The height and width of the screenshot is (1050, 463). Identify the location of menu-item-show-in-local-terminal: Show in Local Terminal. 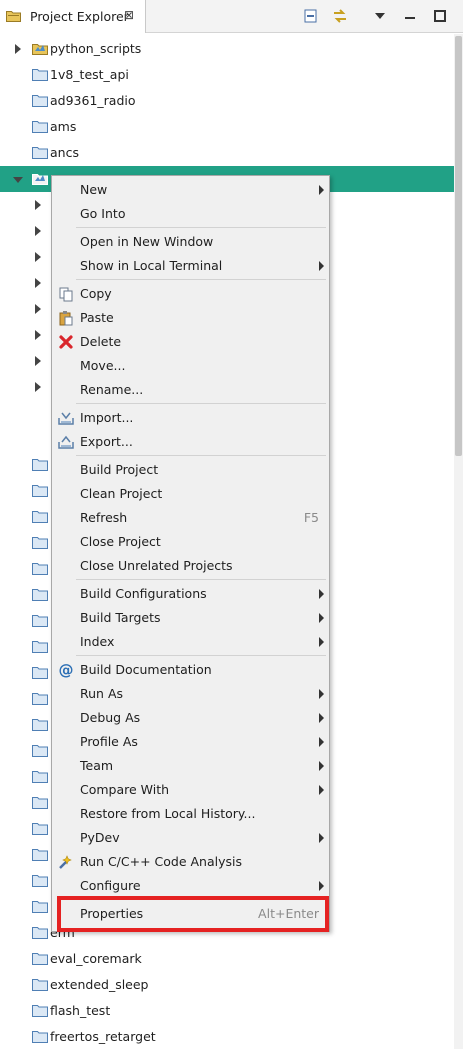
(190, 266).